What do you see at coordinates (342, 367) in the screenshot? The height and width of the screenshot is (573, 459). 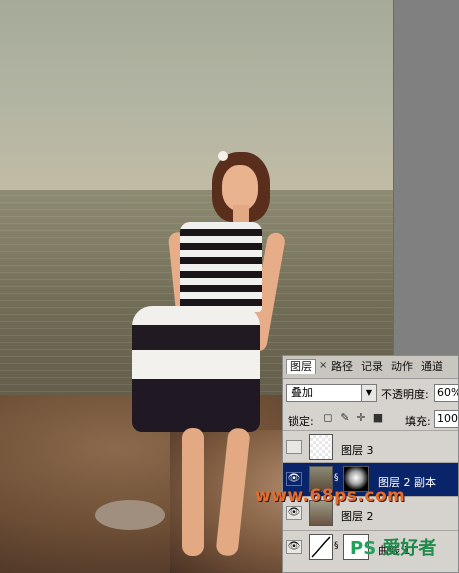 I see `tab-paths: 路径` at bounding box center [342, 367].